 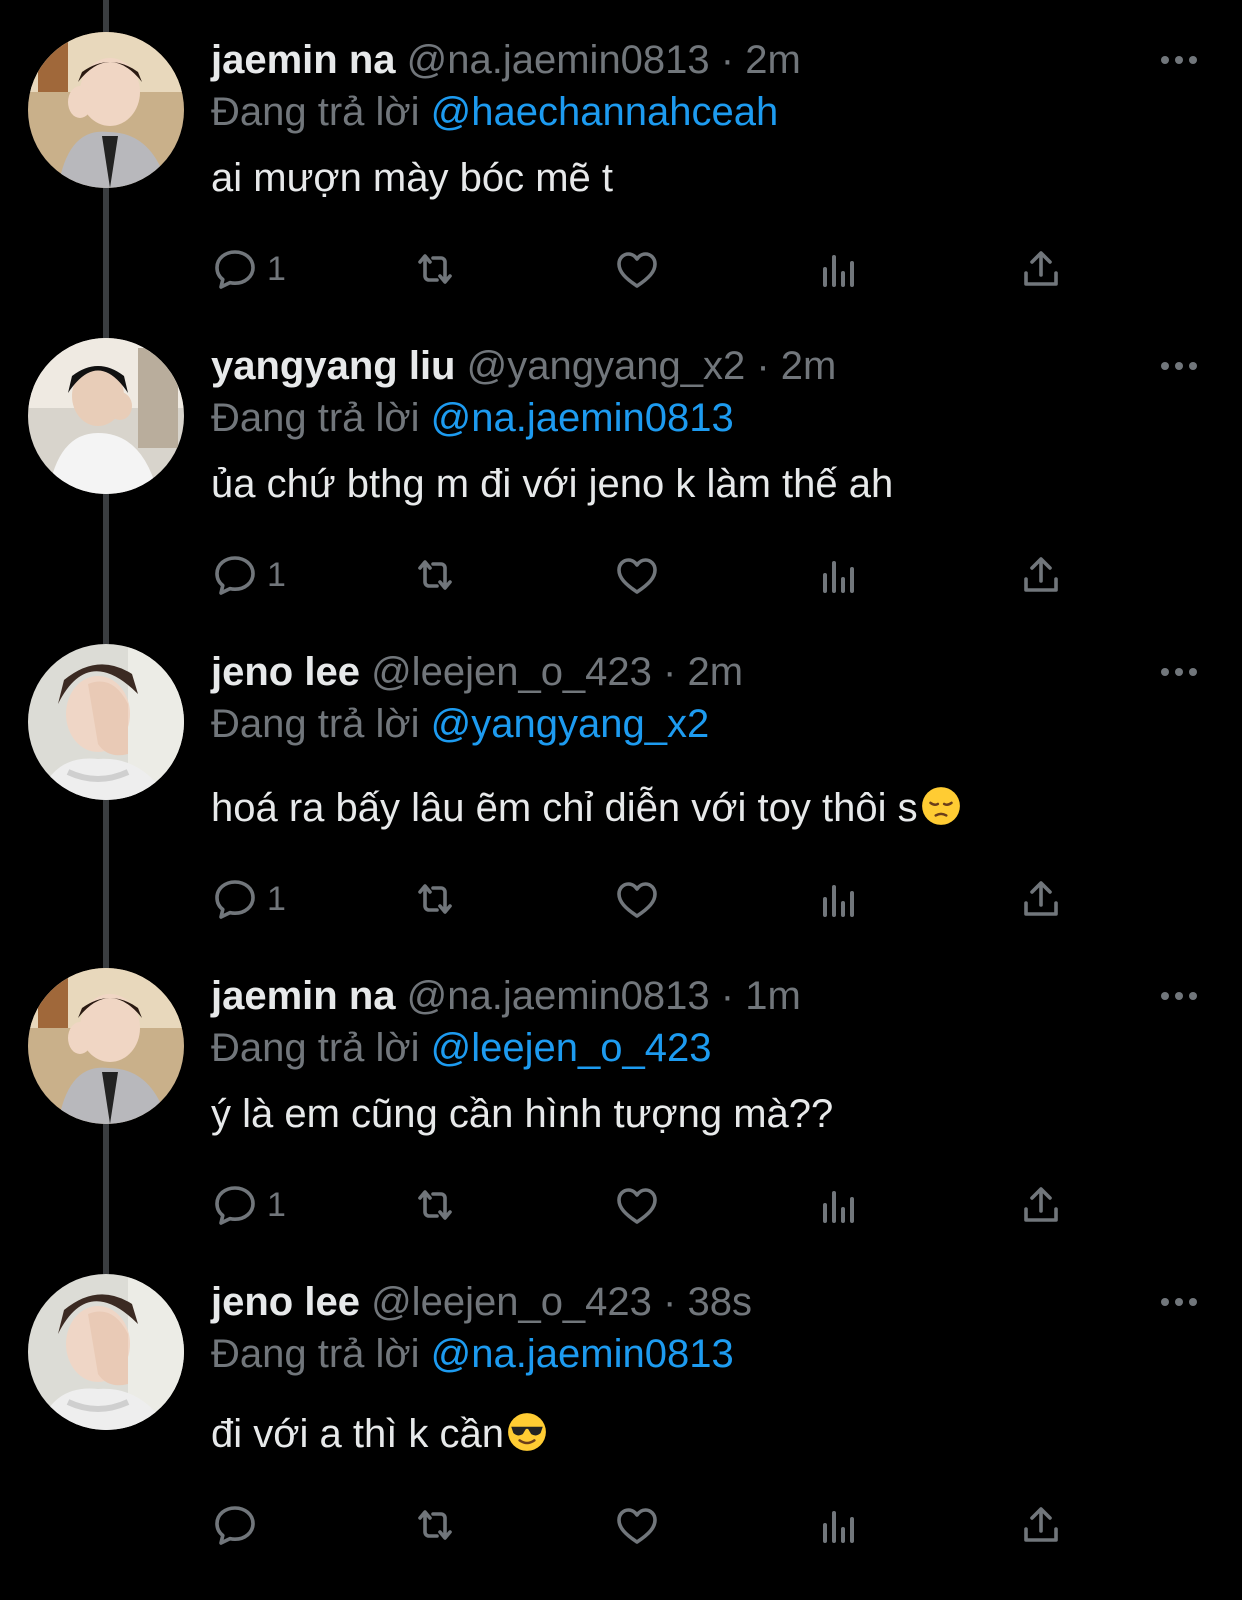 I want to click on tweet-text: đi với a thì k cần, so click(x=379, y=1434).